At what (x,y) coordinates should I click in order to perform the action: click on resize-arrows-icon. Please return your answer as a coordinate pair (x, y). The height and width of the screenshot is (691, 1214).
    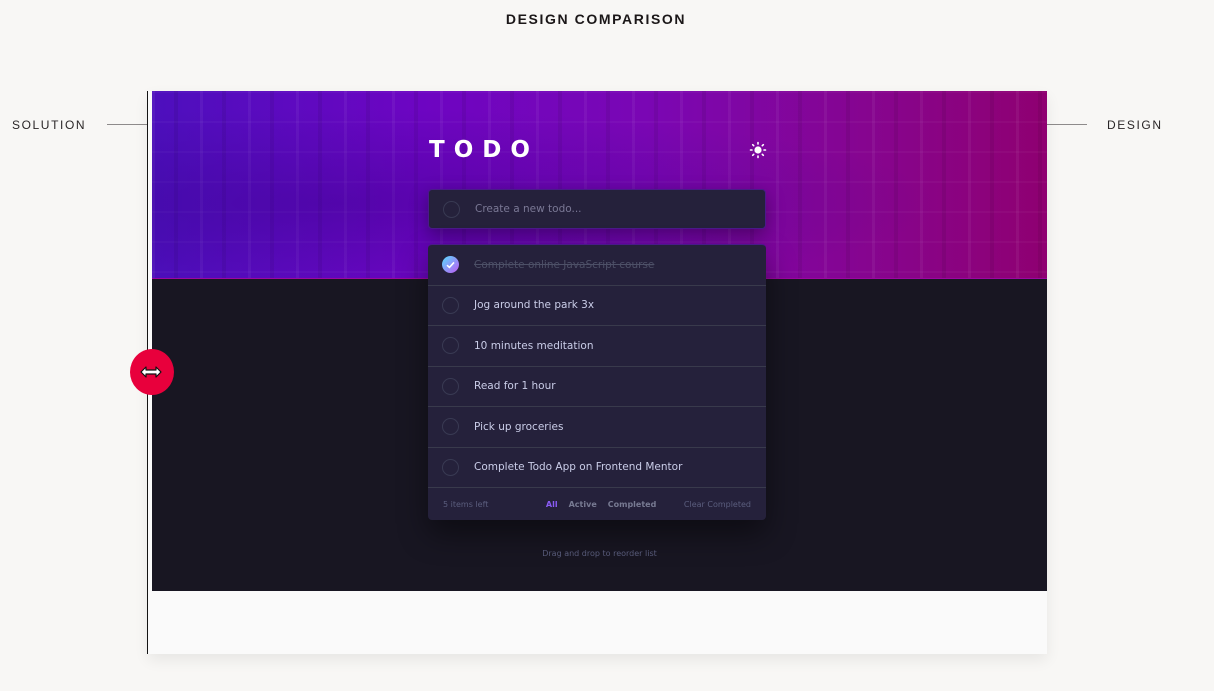
    Looking at the image, I should click on (151, 372).